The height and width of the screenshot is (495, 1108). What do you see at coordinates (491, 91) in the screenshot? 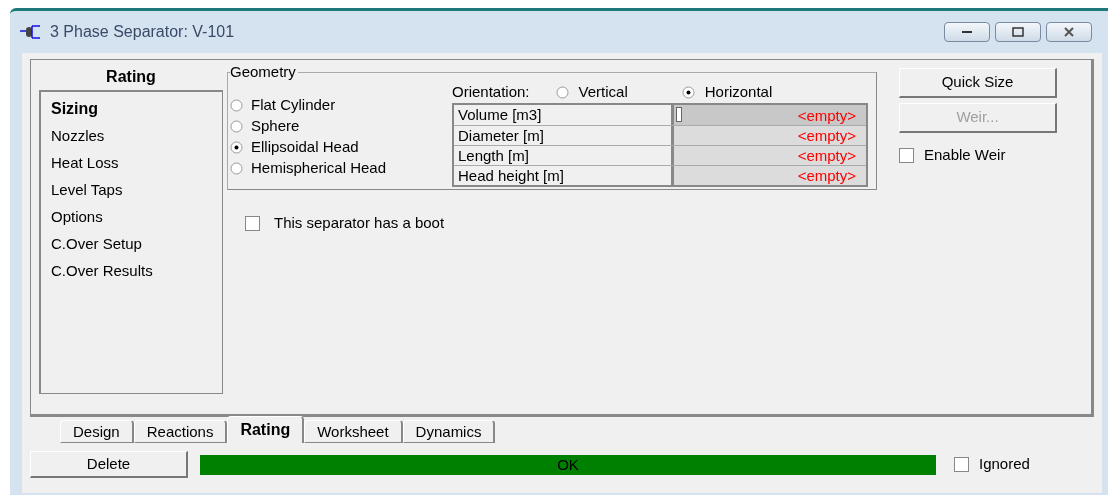
I see `orientation-label: Orientation:` at bounding box center [491, 91].